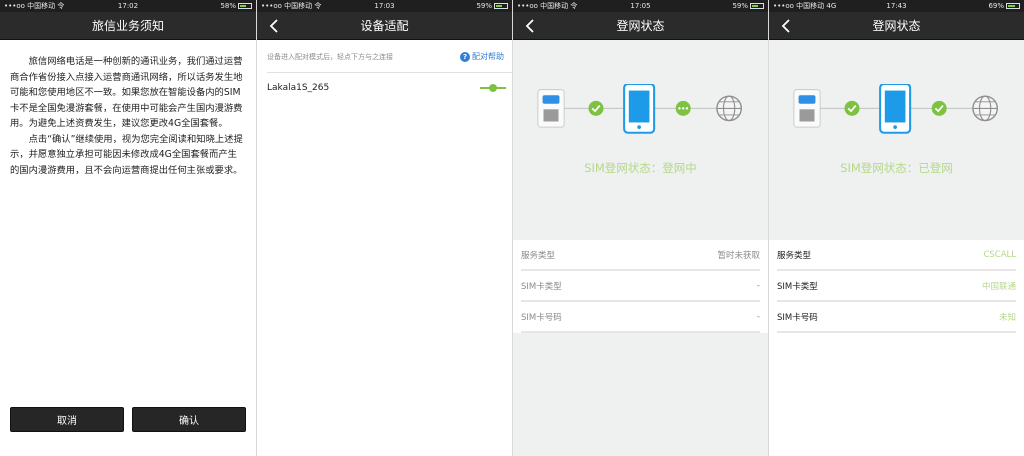 This screenshot has width=1024, height=456. Describe the element at coordinates (738, 255) in the screenshot. I see `row-value: 暂时未获取` at that location.